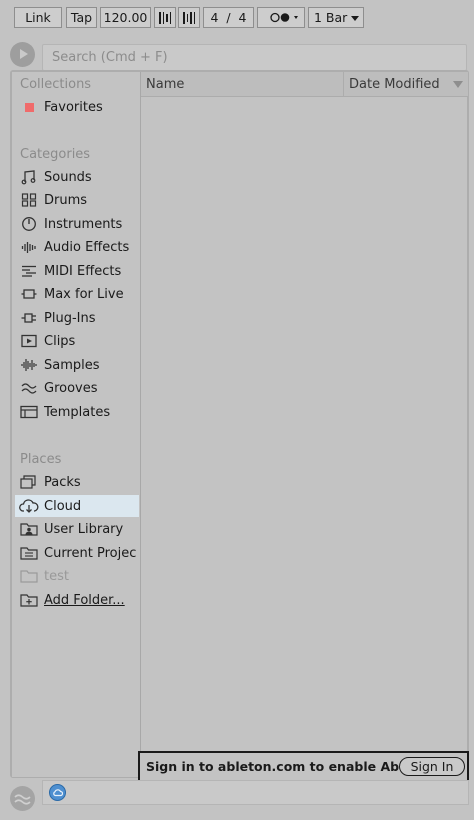  What do you see at coordinates (29, 294) in the screenshot?
I see `max-device-icon` at bounding box center [29, 294].